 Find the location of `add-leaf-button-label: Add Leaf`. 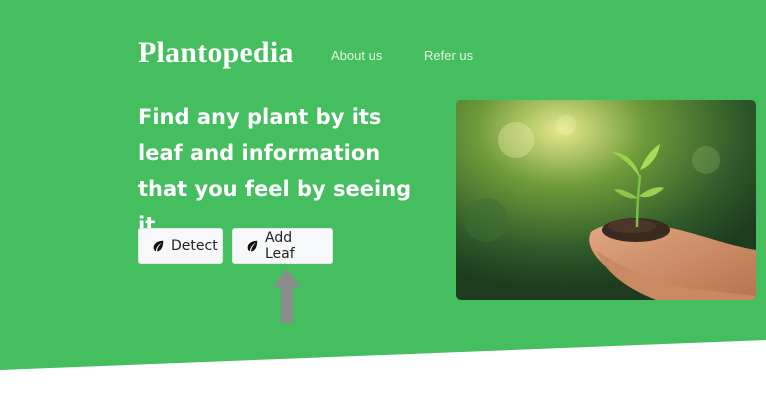

add-leaf-button-label: Add Leaf is located at coordinates (280, 246).